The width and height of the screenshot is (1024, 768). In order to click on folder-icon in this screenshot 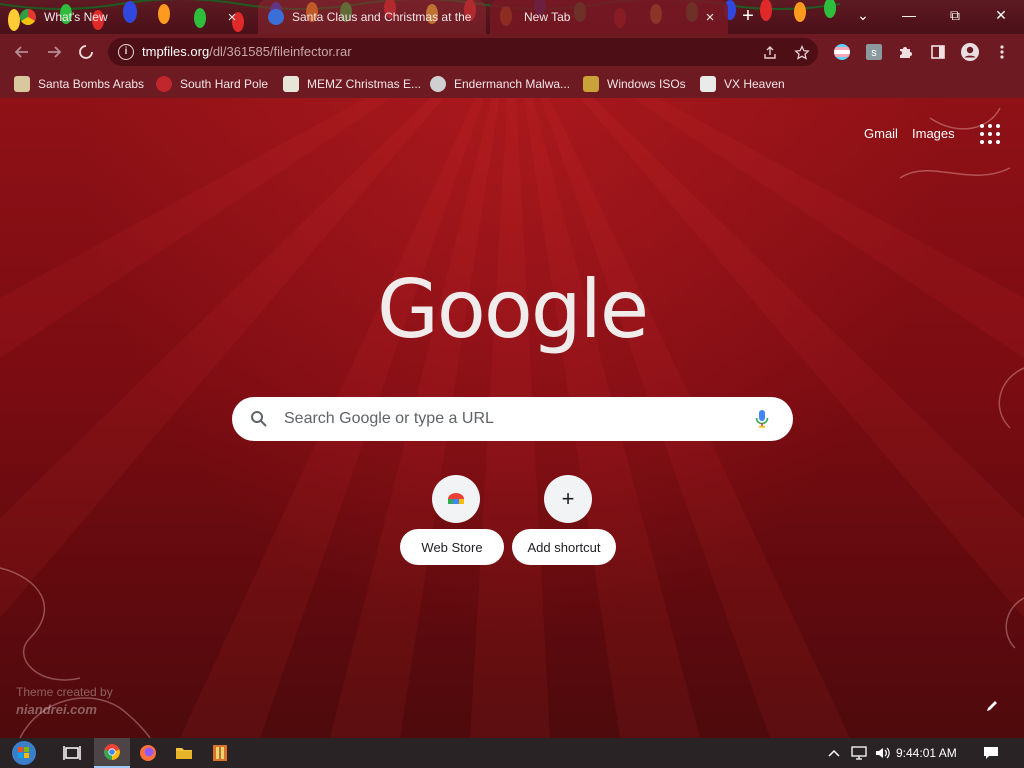, I will do `click(184, 753)`.